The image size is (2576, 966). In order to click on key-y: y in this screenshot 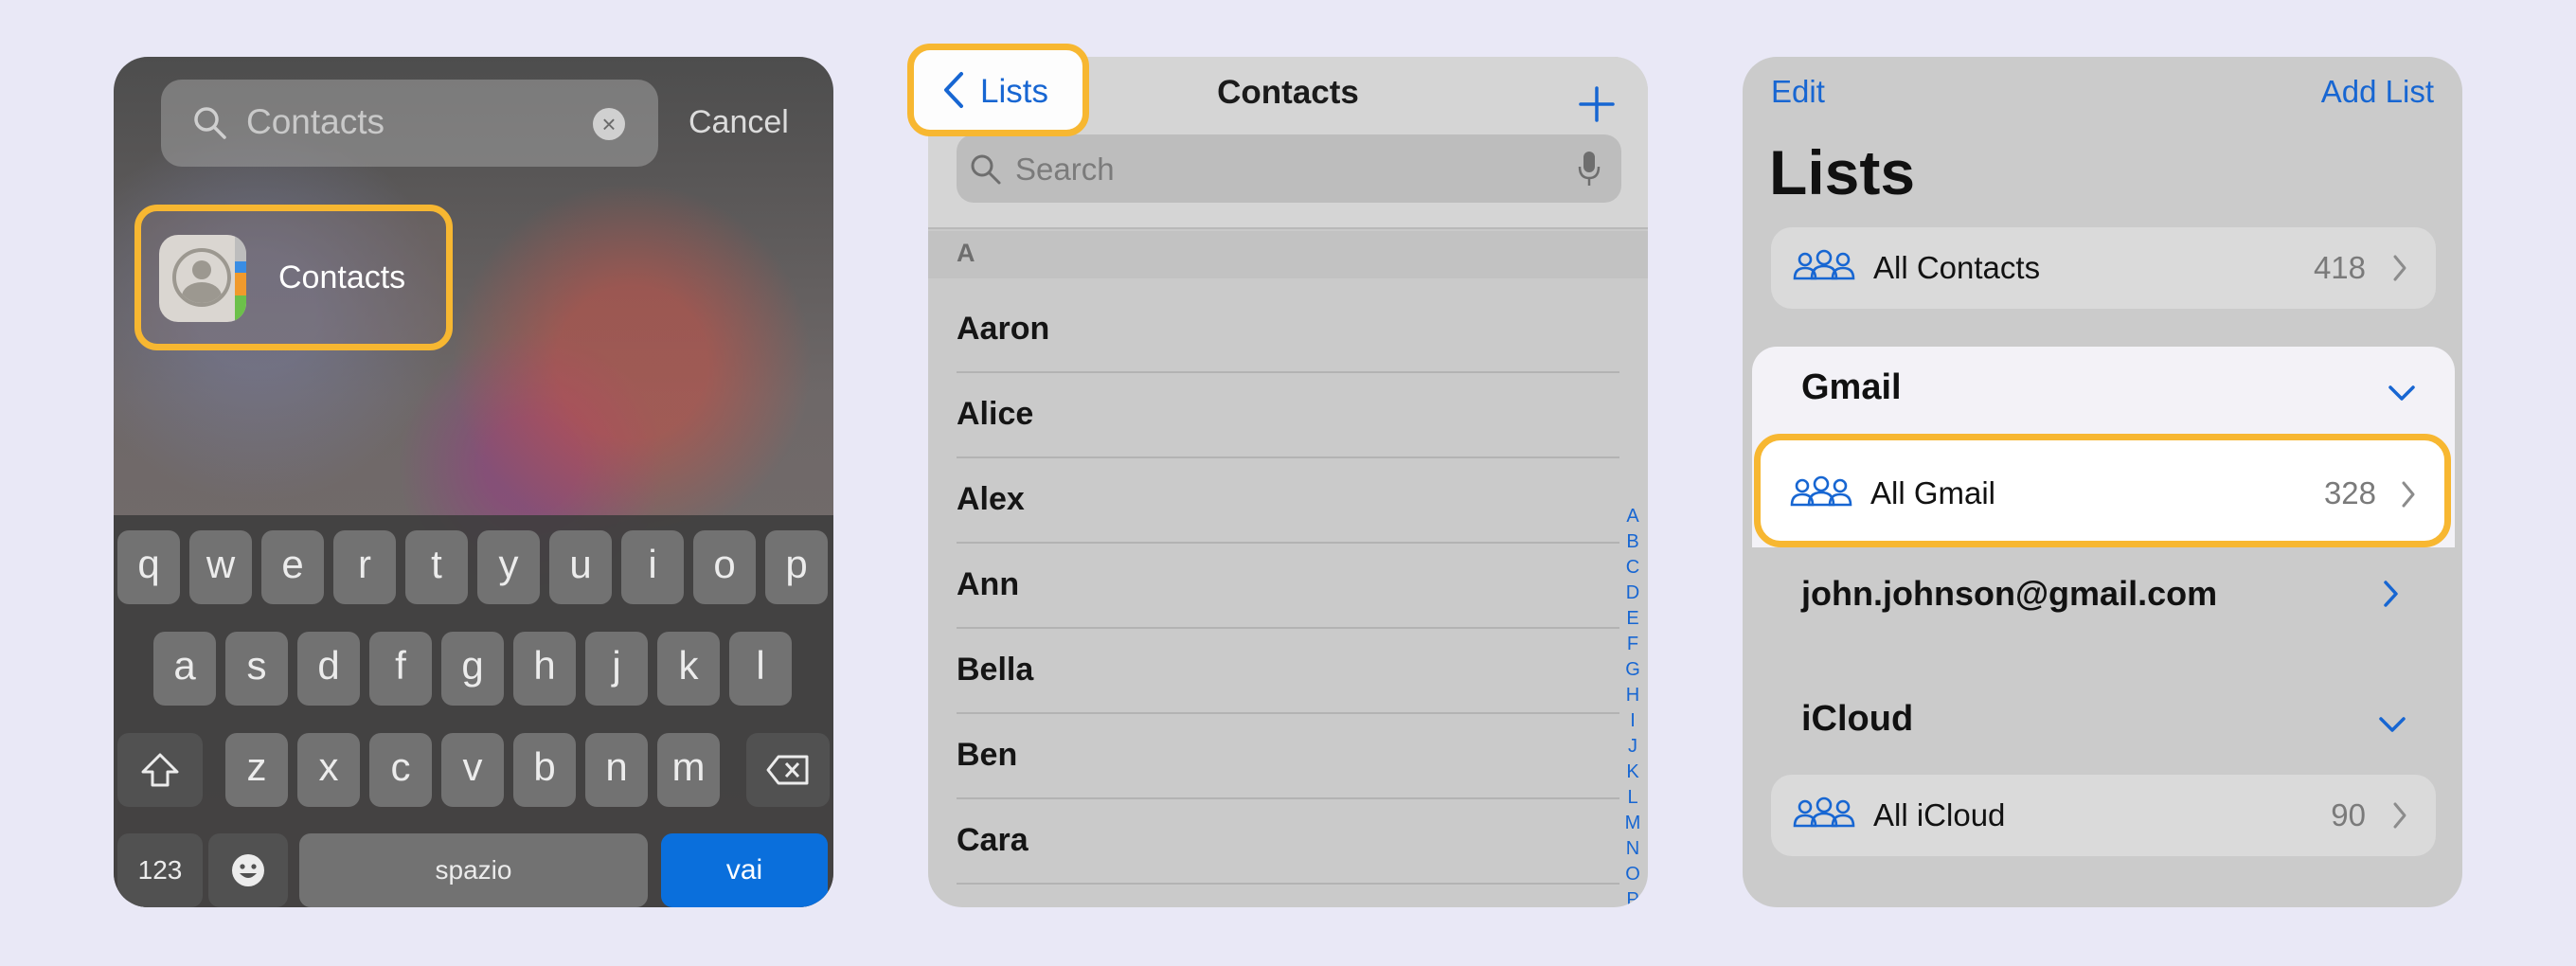, I will do `click(508, 567)`.